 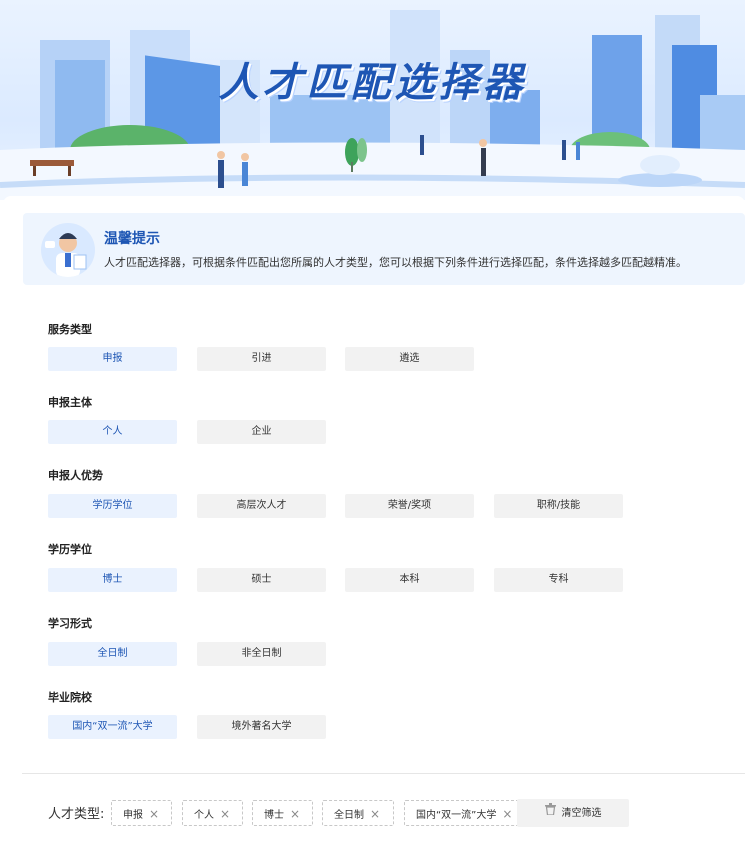 I want to click on filter-option: 专科, so click(x=558, y=580).